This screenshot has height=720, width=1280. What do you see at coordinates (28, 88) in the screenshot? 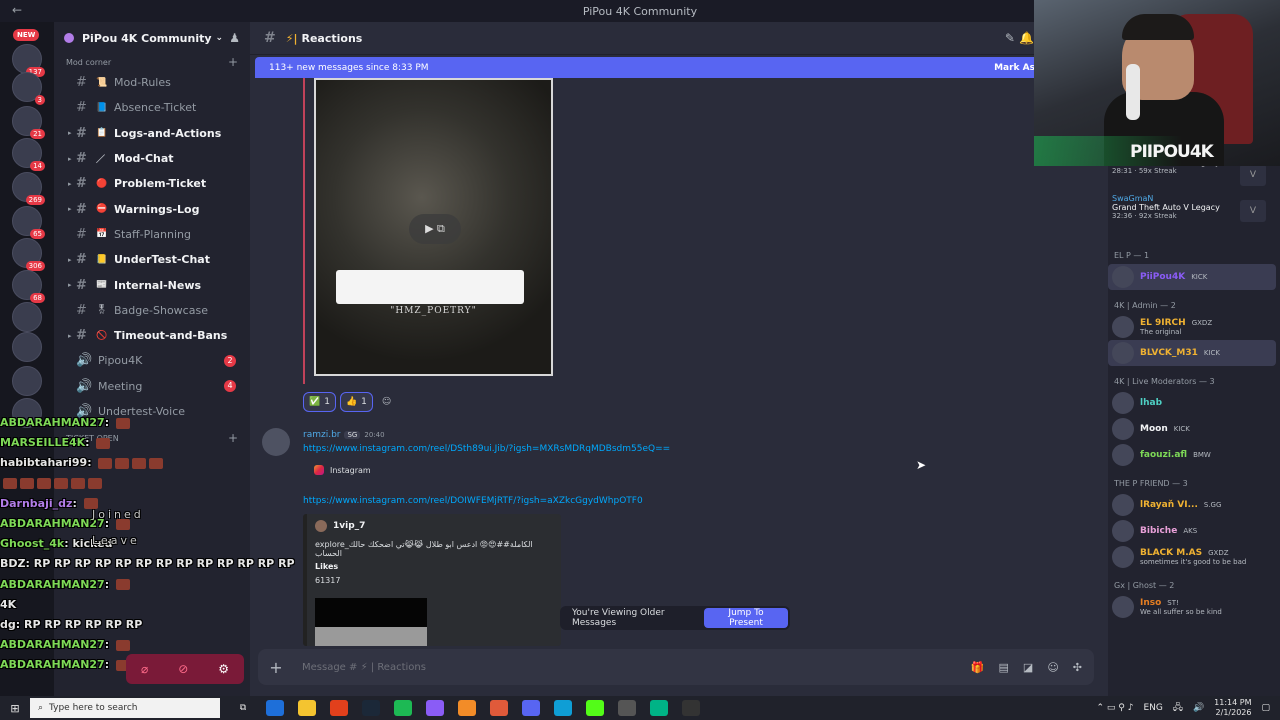
I see `server-icon: 3` at bounding box center [28, 88].